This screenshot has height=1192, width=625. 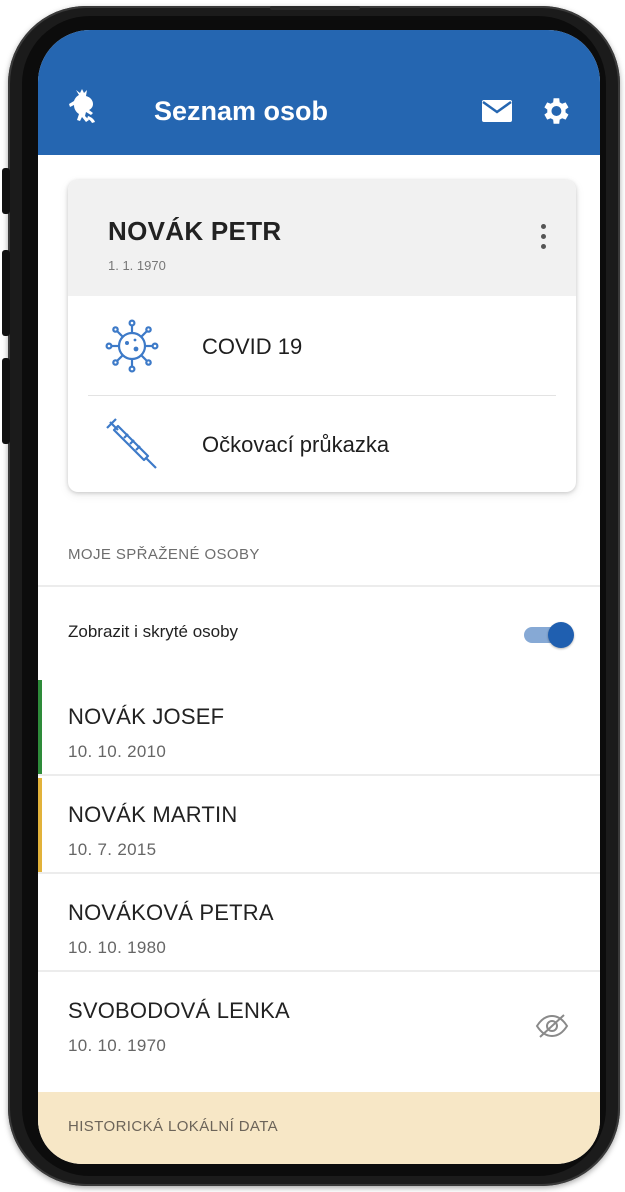 What do you see at coordinates (82, 106) in the screenshot?
I see `czech-lion-icon` at bounding box center [82, 106].